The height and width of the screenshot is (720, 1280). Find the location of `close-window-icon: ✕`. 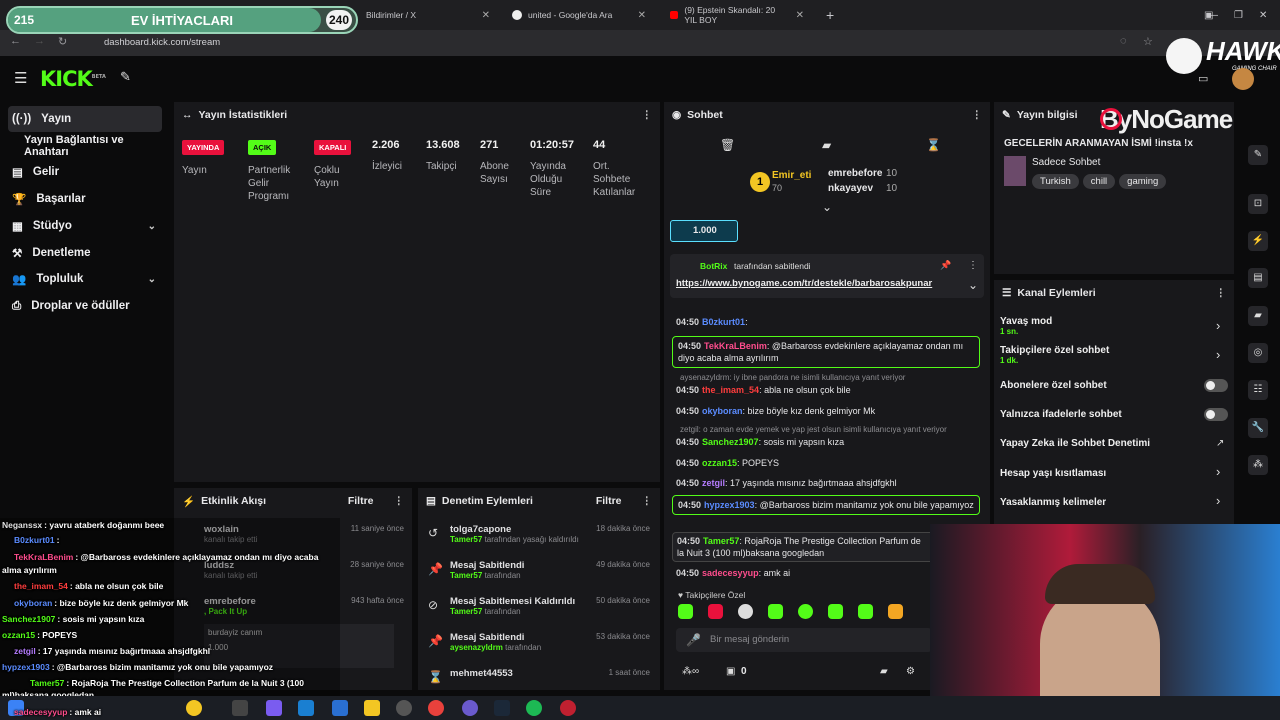

close-window-icon: ✕ is located at coordinates (1263, 15).